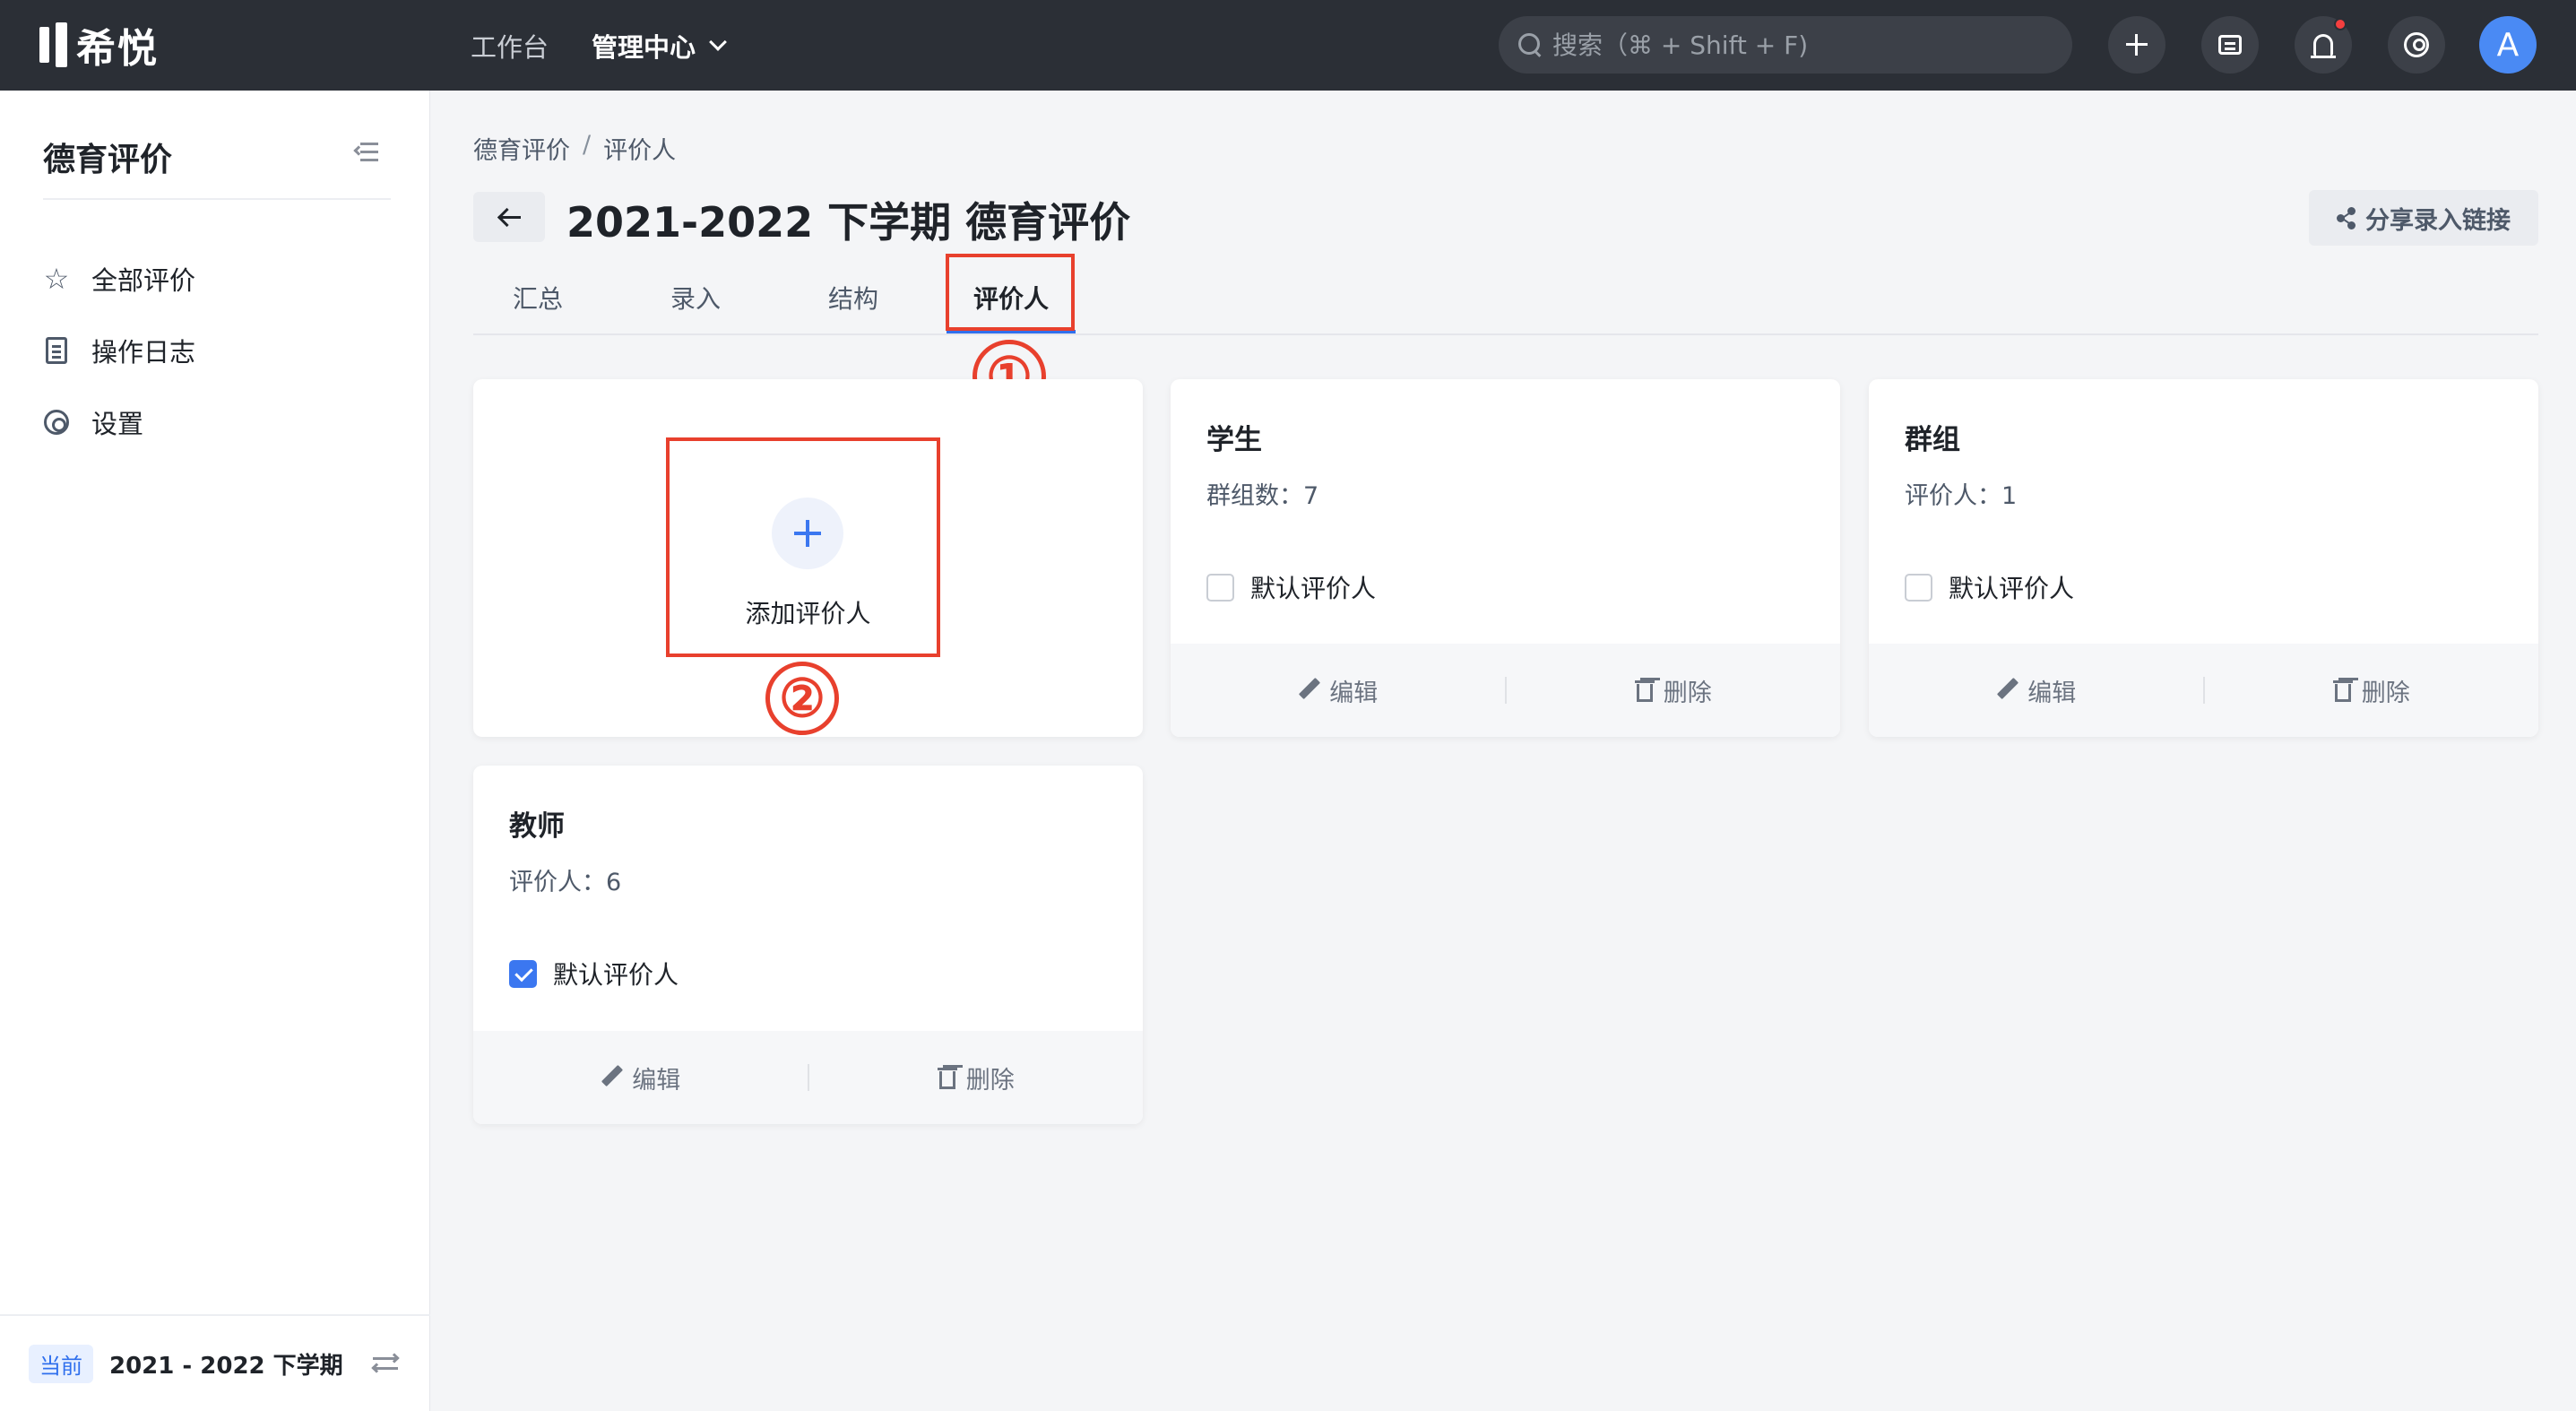 The width and height of the screenshot is (2576, 1411). Describe the element at coordinates (365, 152) in the screenshot. I see `collapse-sidebar-icon` at that location.